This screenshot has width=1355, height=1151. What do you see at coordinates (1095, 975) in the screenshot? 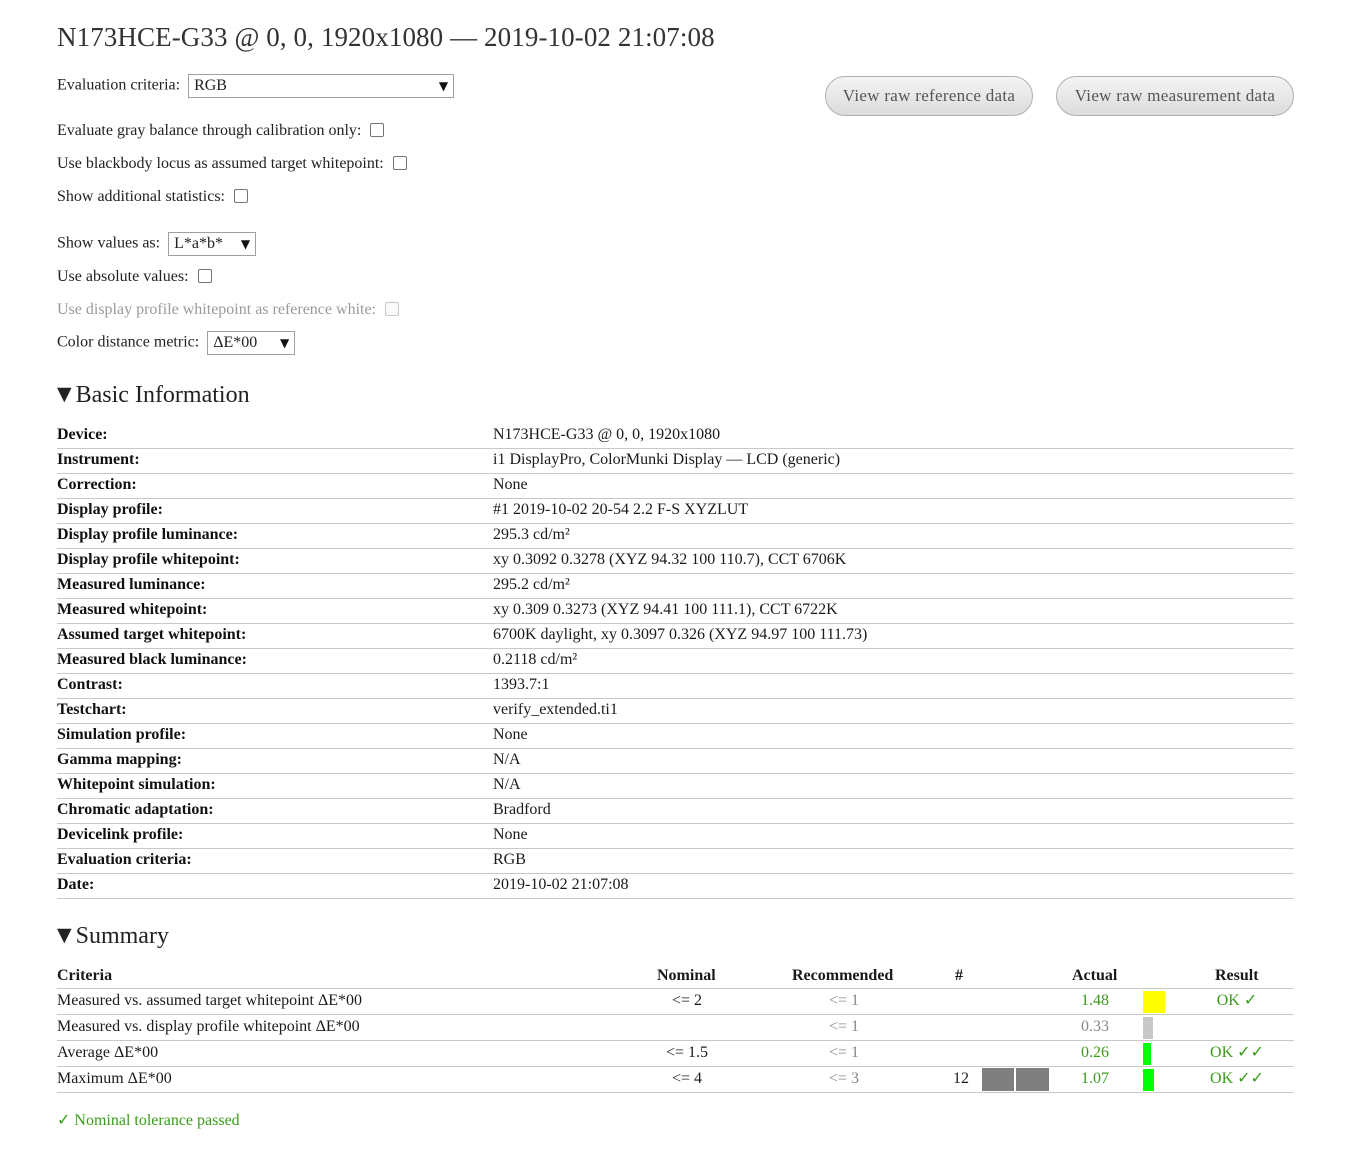
I see `actual-header: Actual` at bounding box center [1095, 975].